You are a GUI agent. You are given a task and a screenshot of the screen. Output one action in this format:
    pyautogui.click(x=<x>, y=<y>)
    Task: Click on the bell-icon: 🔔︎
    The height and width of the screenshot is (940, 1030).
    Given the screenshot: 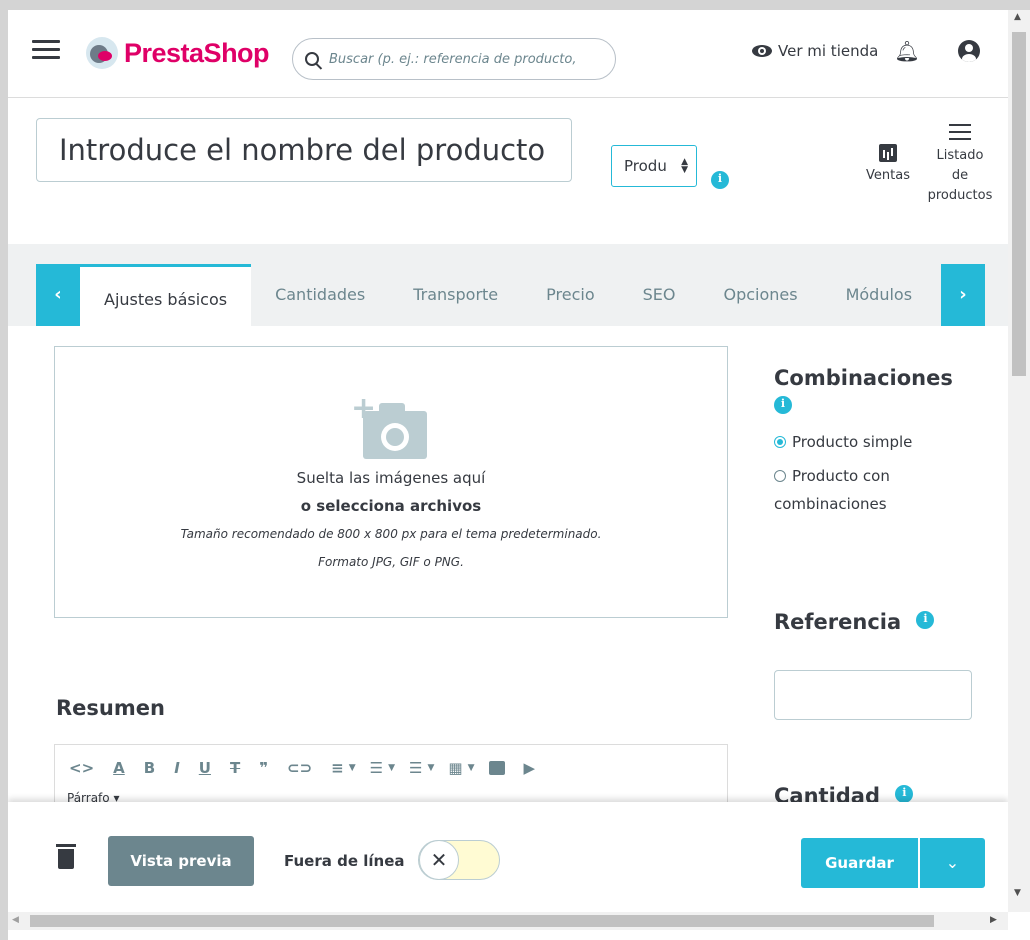 What is the action you would take?
    pyautogui.click(x=906, y=51)
    